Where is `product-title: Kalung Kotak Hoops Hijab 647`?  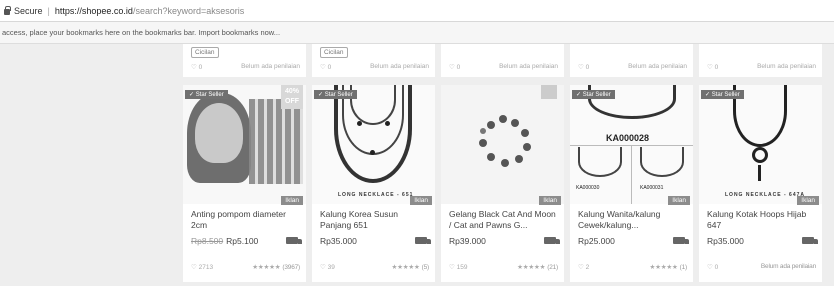
product-title: Kalung Kotak Hoops Hijab 647 is located at coordinates (762, 220).